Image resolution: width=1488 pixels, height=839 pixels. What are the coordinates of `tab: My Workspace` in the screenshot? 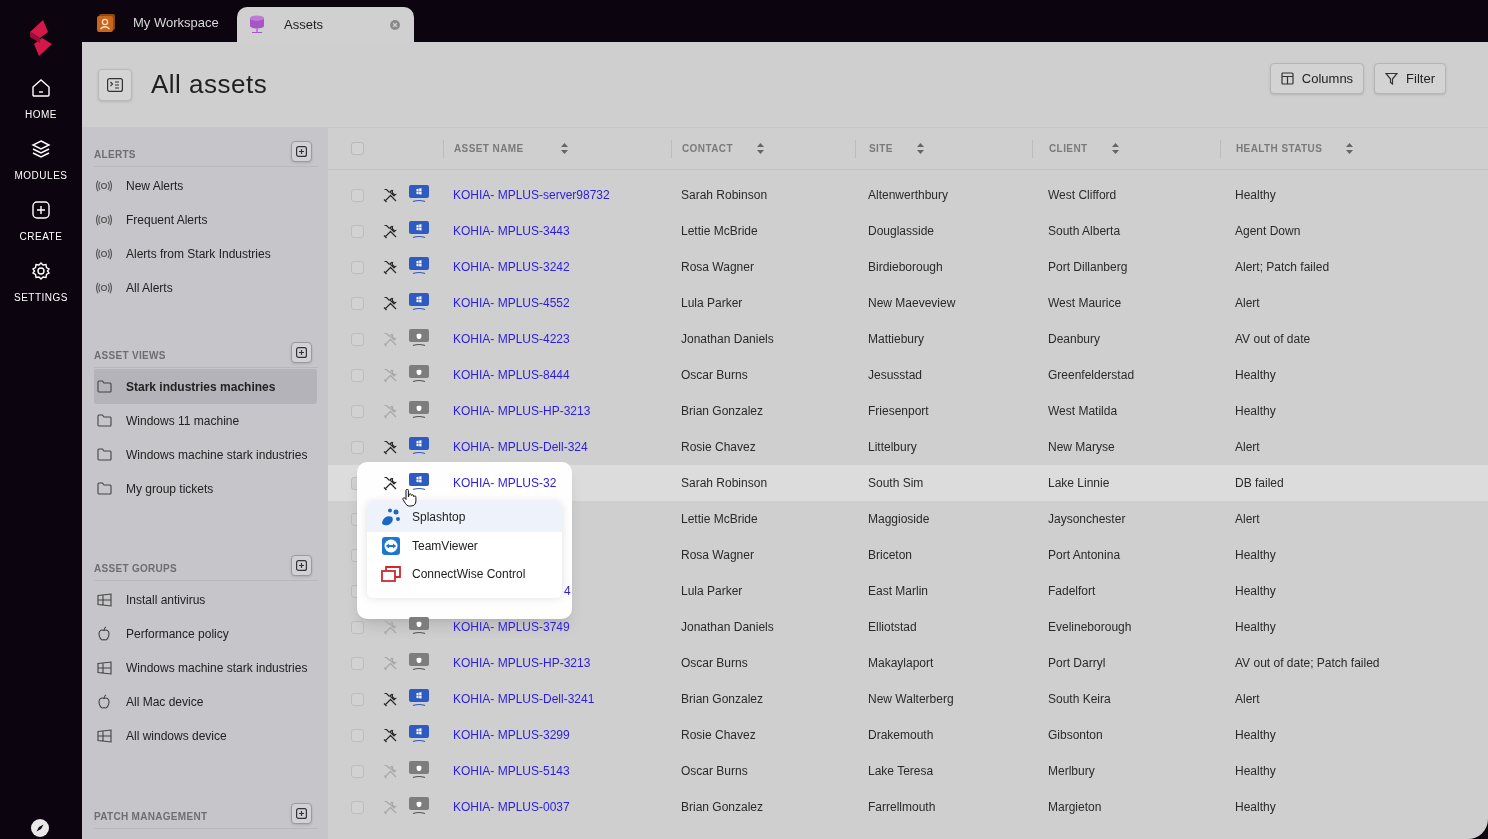 It's located at (166, 24).